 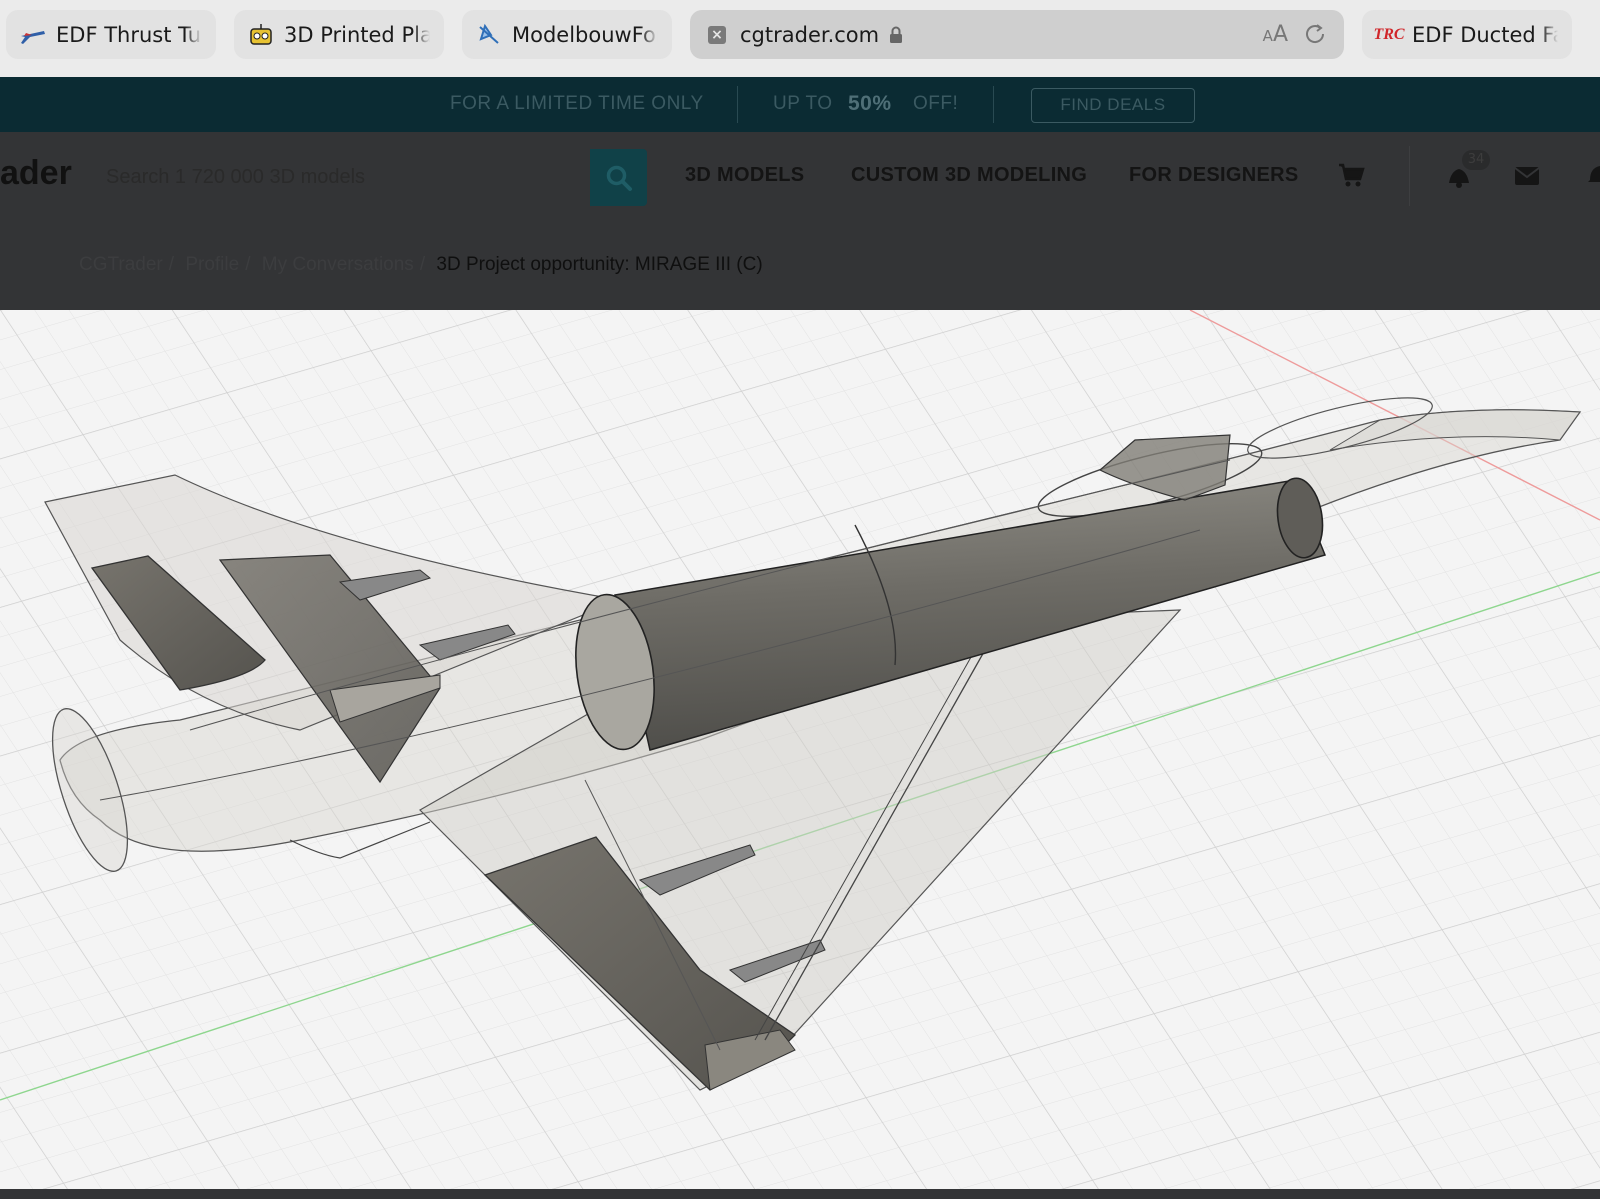 What do you see at coordinates (261, 35) in the screenshot?
I see `rc-transmitter-icon` at bounding box center [261, 35].